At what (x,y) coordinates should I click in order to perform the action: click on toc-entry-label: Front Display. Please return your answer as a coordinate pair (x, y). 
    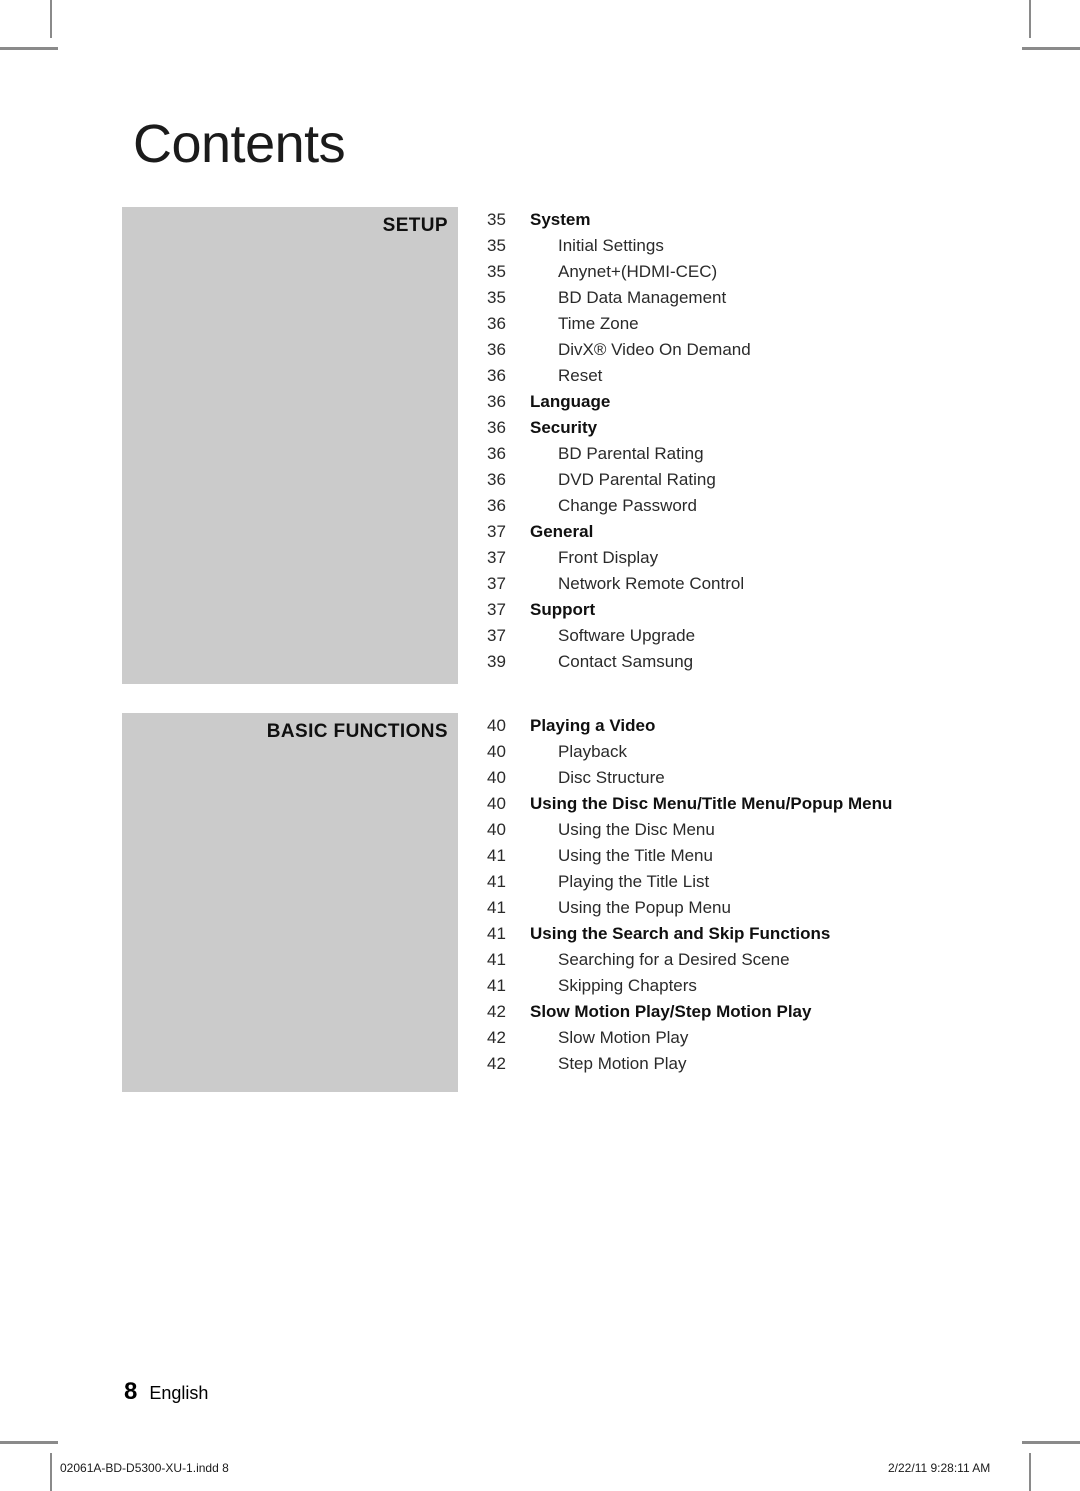
    Looking at the image, I should click on (608, 557).